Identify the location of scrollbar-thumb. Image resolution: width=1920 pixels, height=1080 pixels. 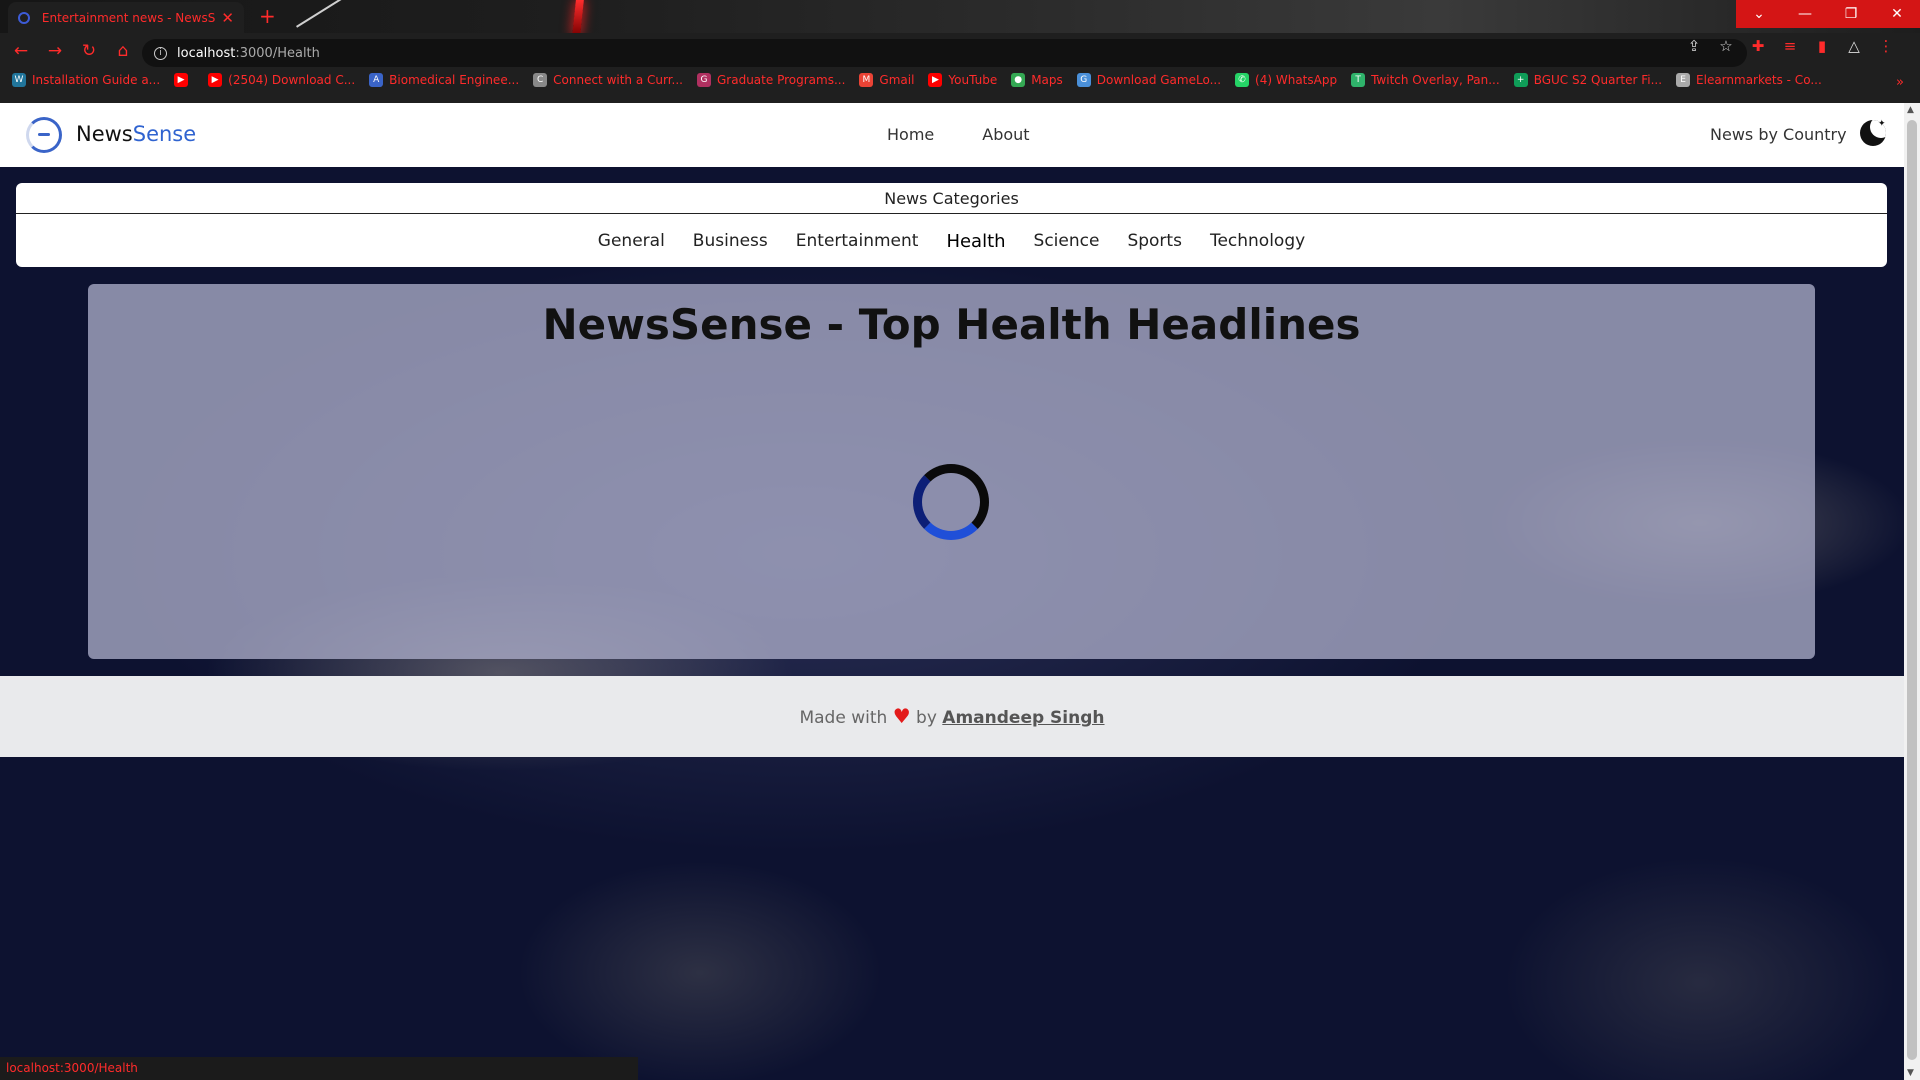
(1912, 590).